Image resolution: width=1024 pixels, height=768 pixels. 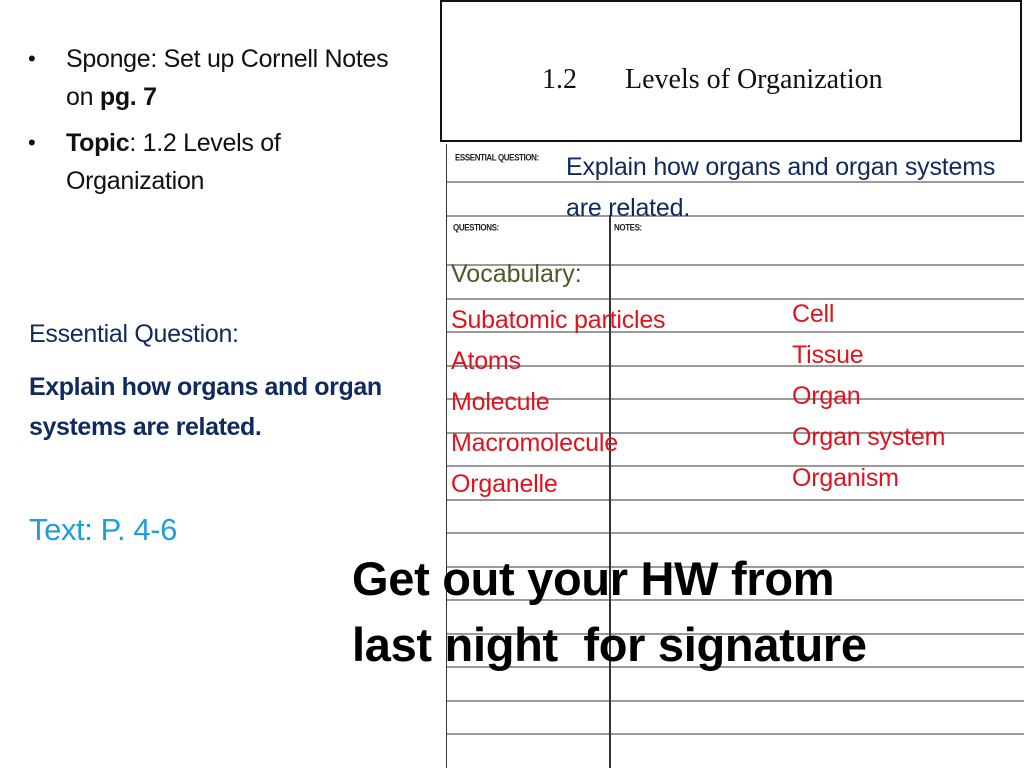 I want to click on vocabulary-term: Organelle, so click(x=504, y=484).